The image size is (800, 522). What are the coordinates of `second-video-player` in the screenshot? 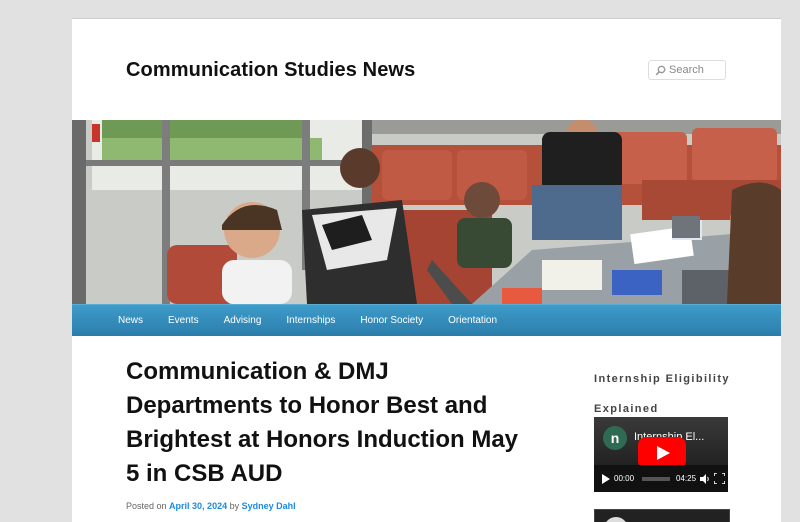 It's located at (662, 515).